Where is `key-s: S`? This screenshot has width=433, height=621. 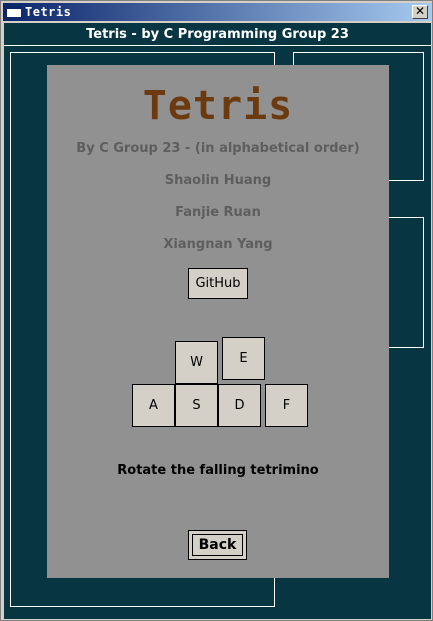 key-s: S is located at coordinates (196, 405).